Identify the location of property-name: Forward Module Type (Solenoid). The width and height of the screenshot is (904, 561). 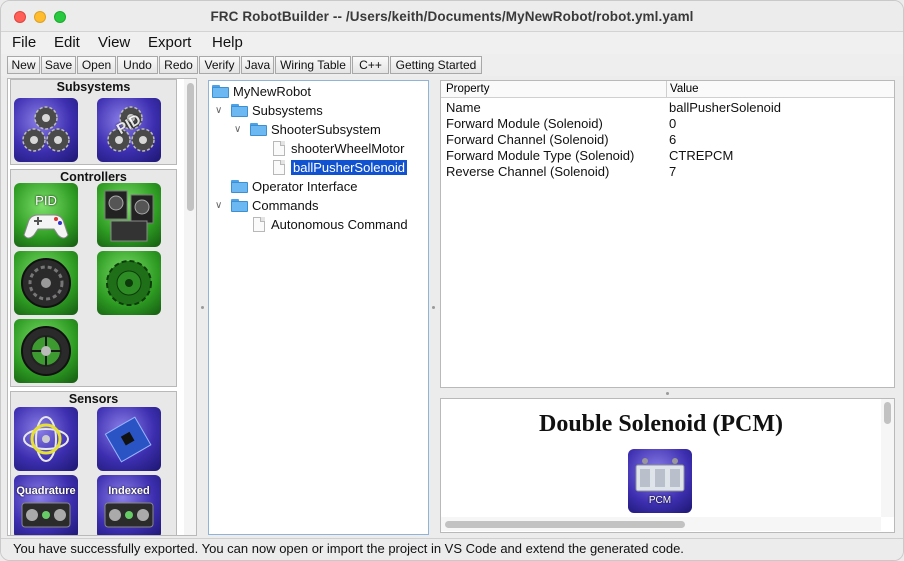
(540, 155).